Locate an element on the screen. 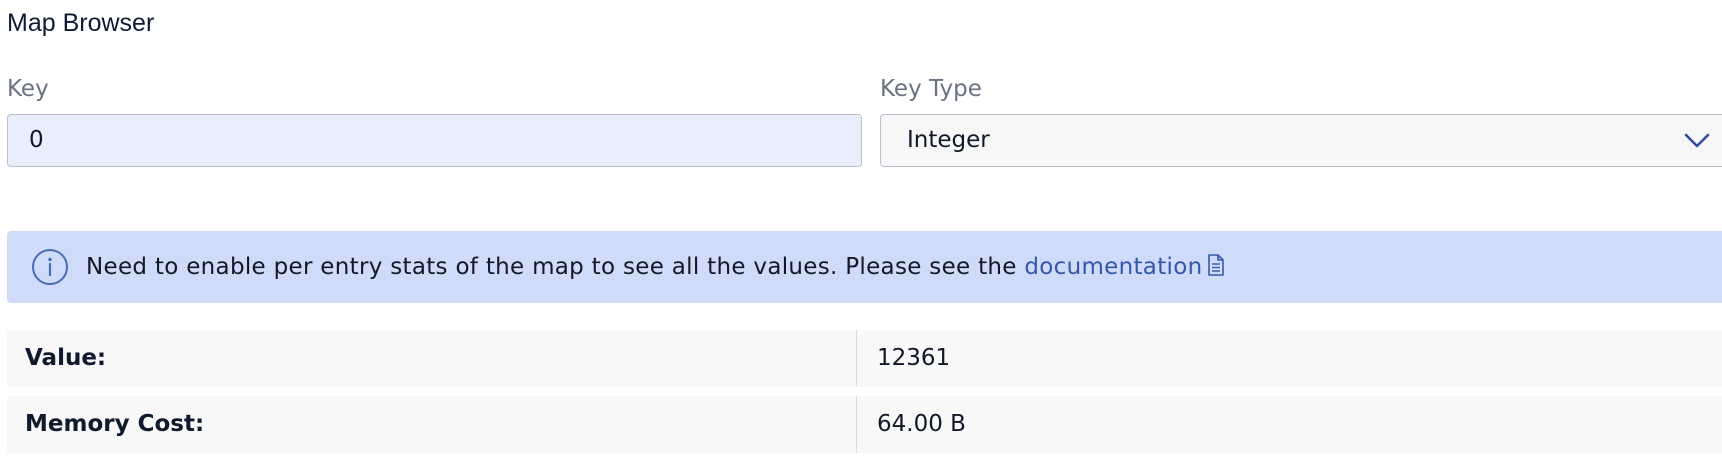  value-label: Value: is located at coordinates (432, 358).